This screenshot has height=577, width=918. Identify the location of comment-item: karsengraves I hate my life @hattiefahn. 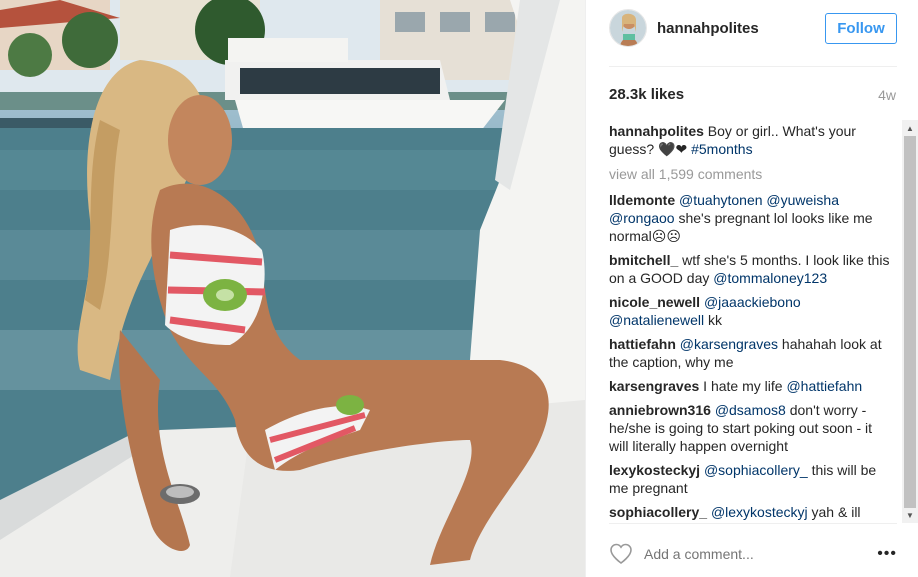
(751, 386).